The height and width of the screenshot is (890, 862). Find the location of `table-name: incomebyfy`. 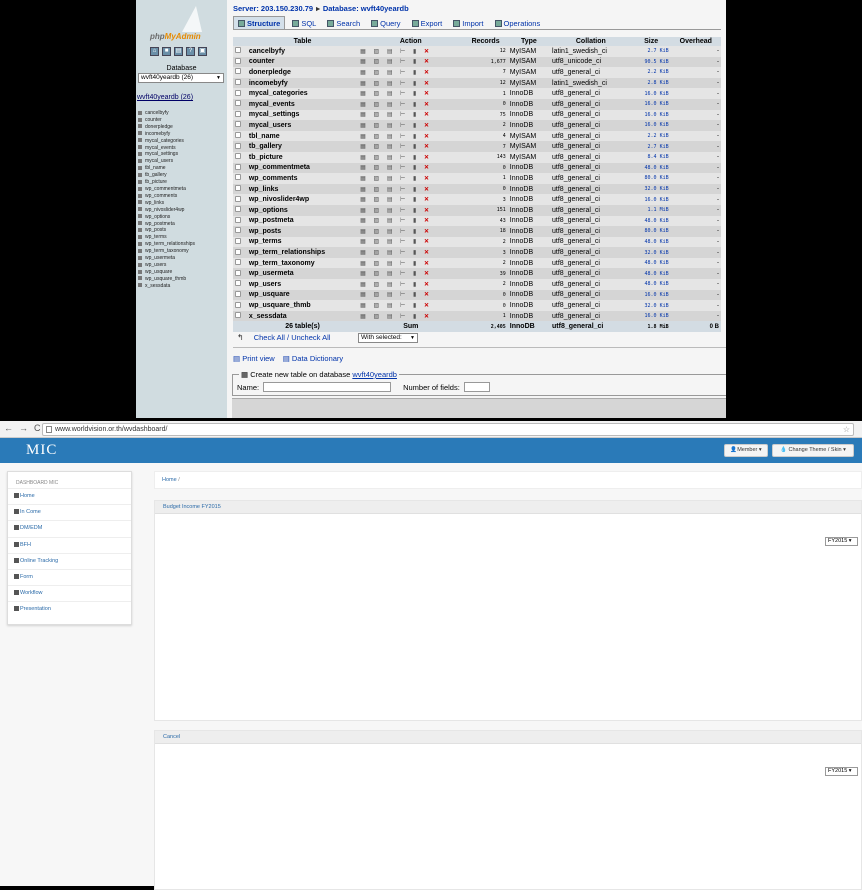

table-name: incomebyfy is located at coordinates (302, 83).